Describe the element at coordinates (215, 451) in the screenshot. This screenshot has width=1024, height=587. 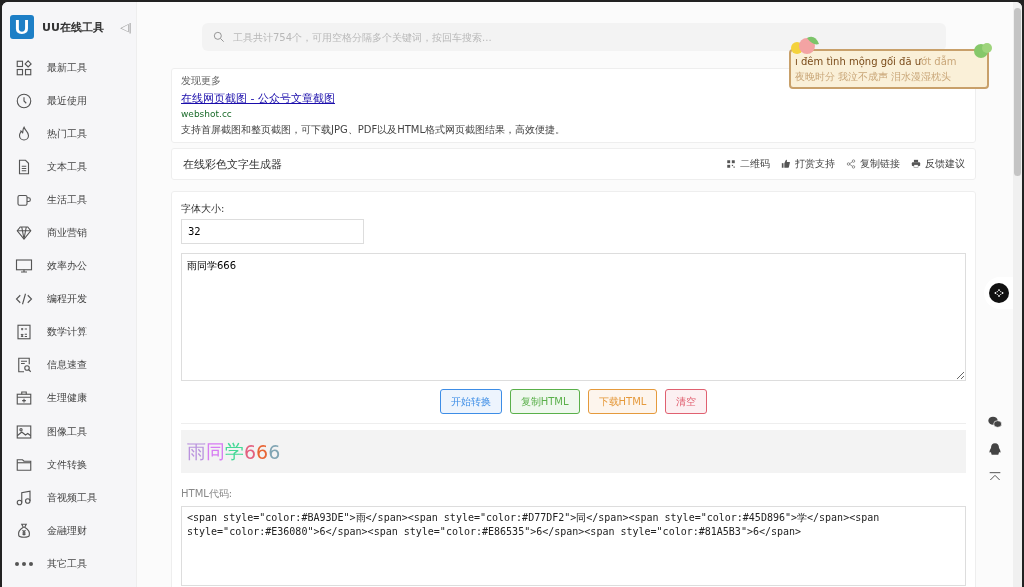
I see `colored-character: 同` at that location.